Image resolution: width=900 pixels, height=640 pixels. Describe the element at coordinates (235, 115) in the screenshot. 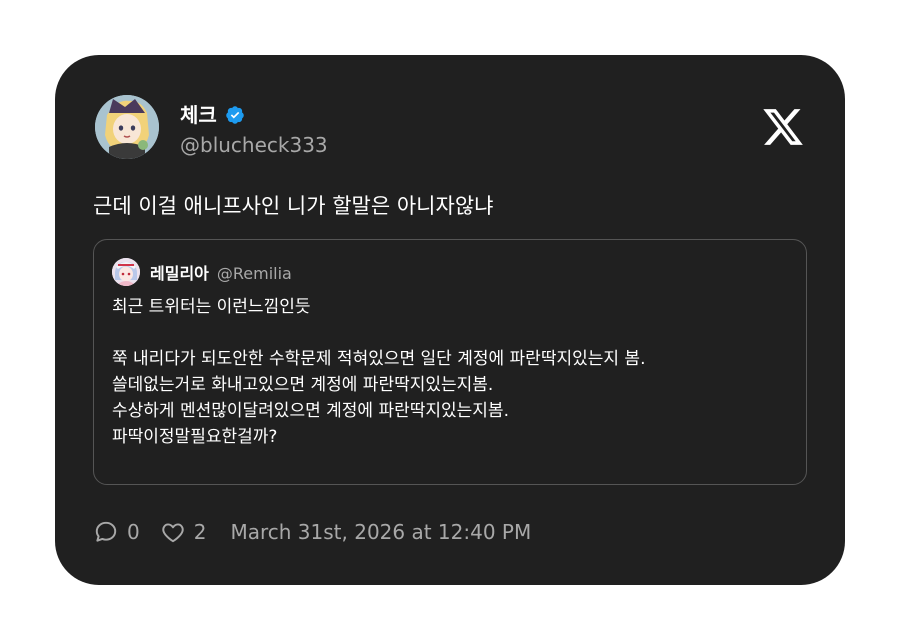

I see `verified-badge-icon` at that location.